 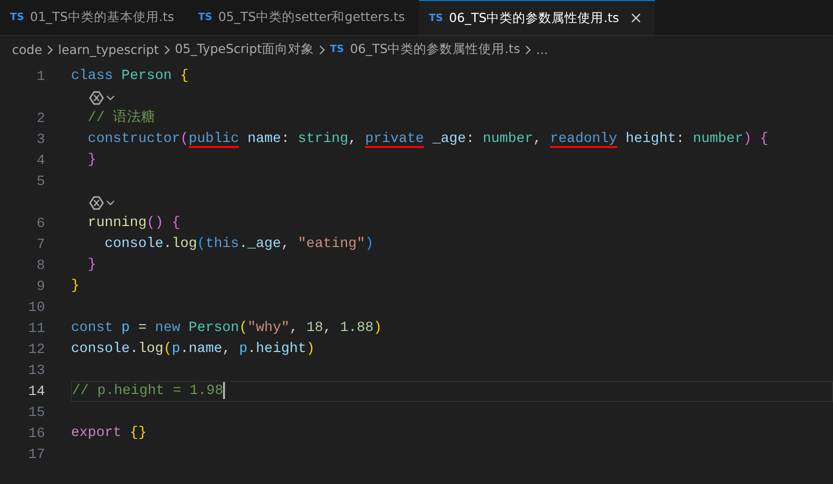 I want to click on code-line: // 语法糖, so click(x=121, y=118).